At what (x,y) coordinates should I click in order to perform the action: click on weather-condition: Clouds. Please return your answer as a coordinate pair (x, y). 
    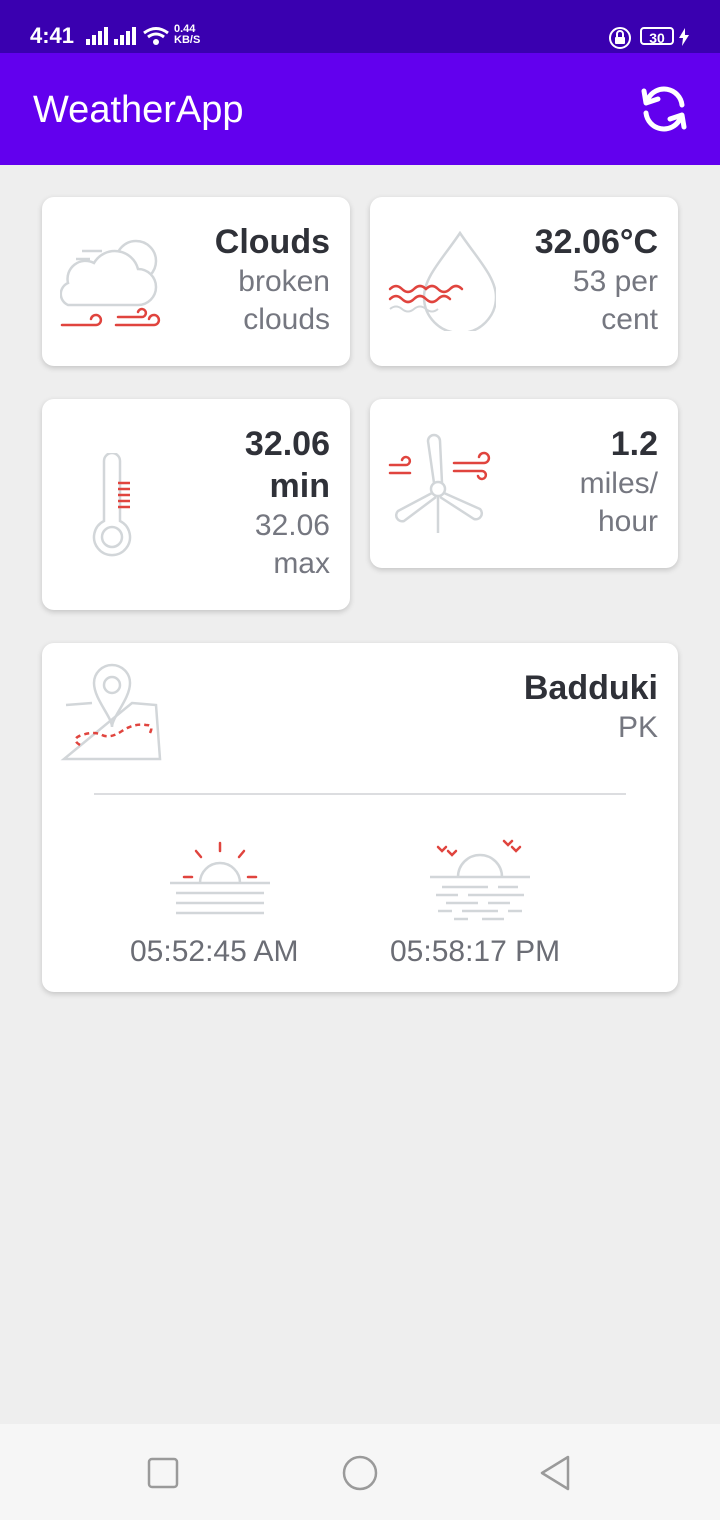
    Looking at the image, I should click on (272, 242).